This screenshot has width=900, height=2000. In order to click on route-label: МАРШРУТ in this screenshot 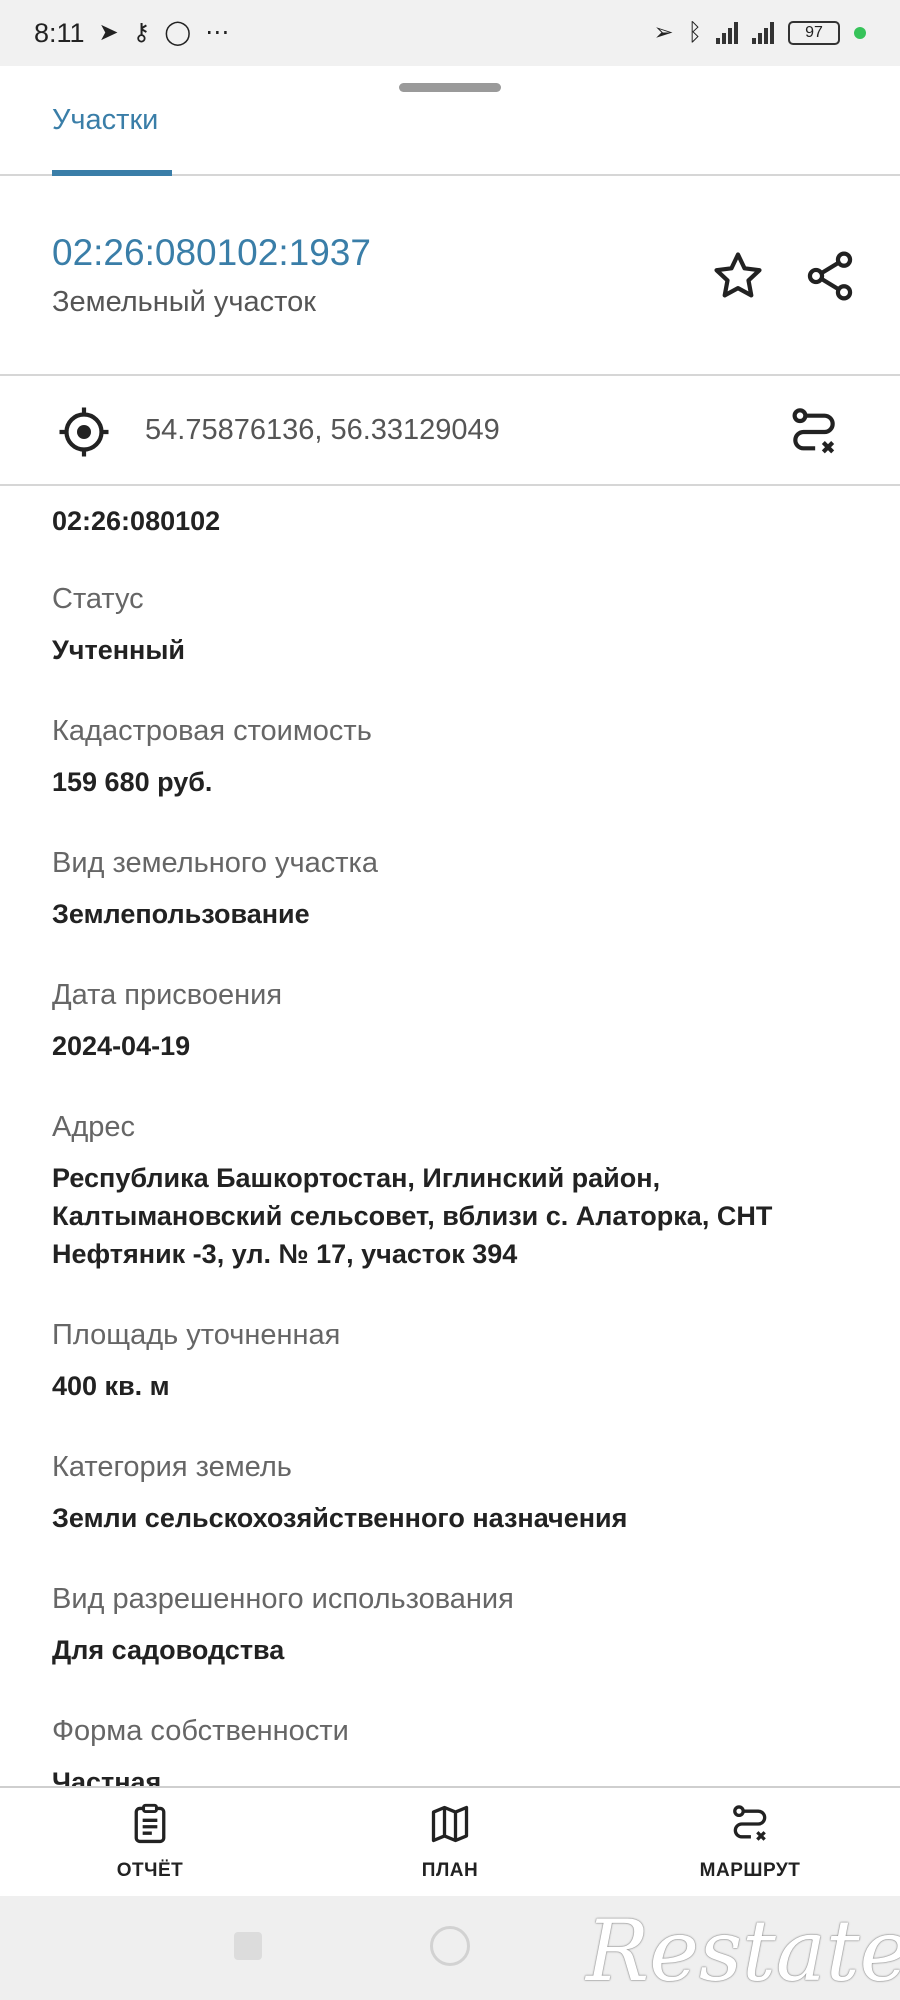, I will do `click(750, 1870)`.